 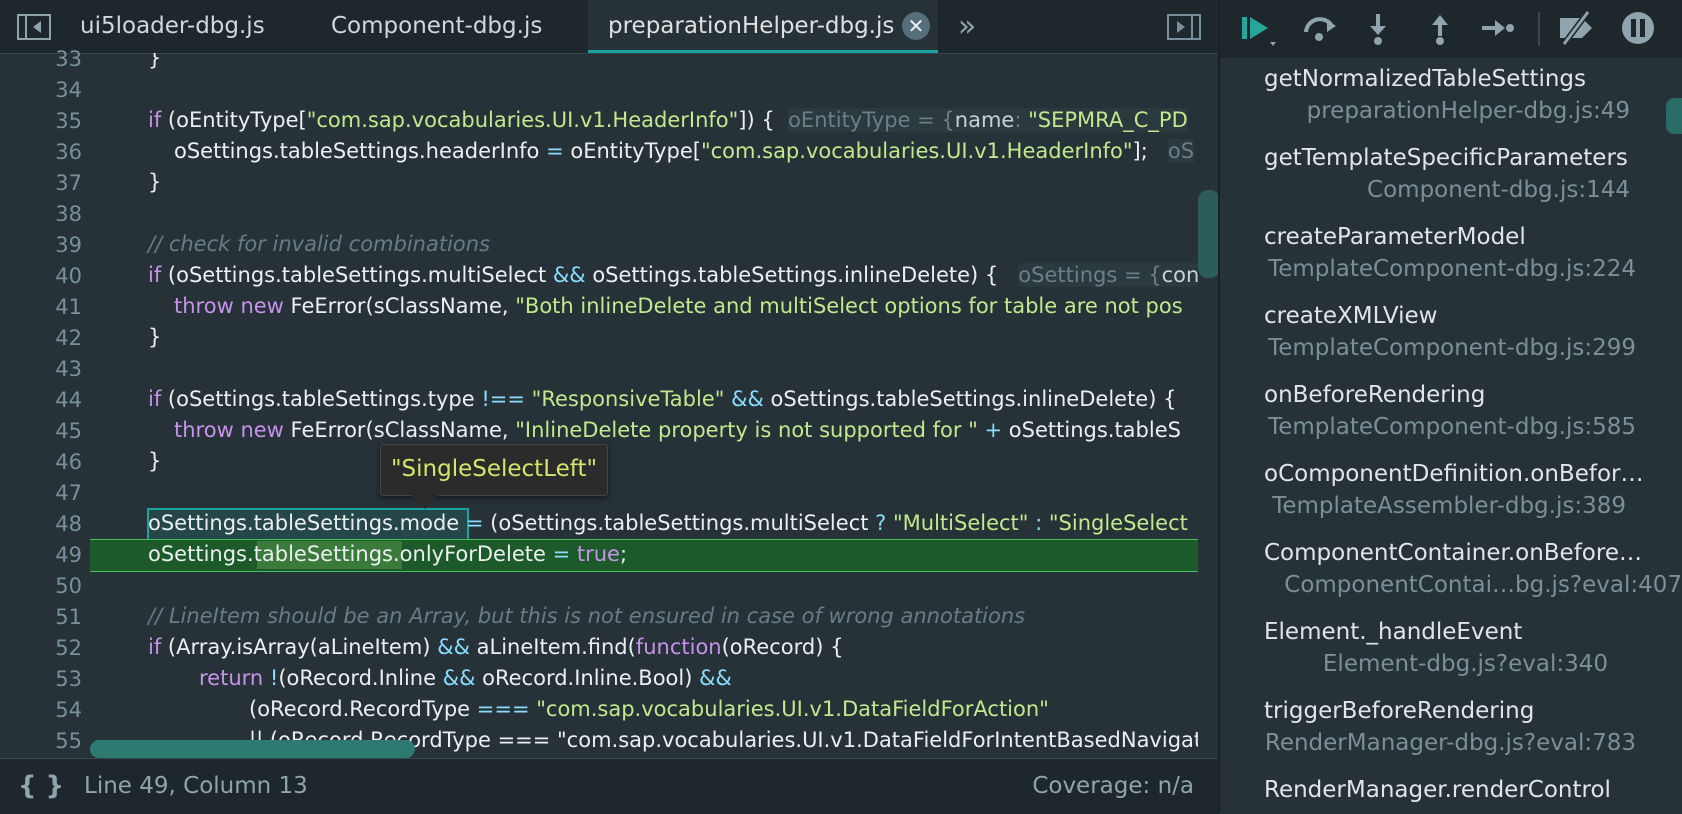 What do you see at coordinates (363, 709) in the screenshot?
I see `code-token: (oRecord.RecordType` at bounding box center [363, 709].